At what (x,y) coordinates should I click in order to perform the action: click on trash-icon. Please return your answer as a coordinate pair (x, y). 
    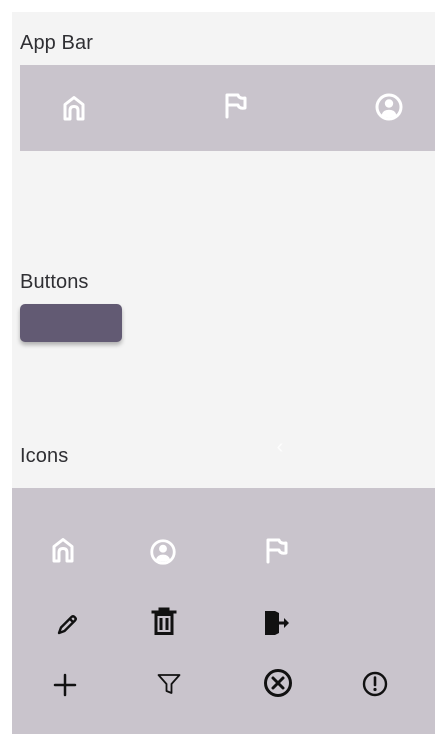
    Looking at the image, I should click on (164, 621).